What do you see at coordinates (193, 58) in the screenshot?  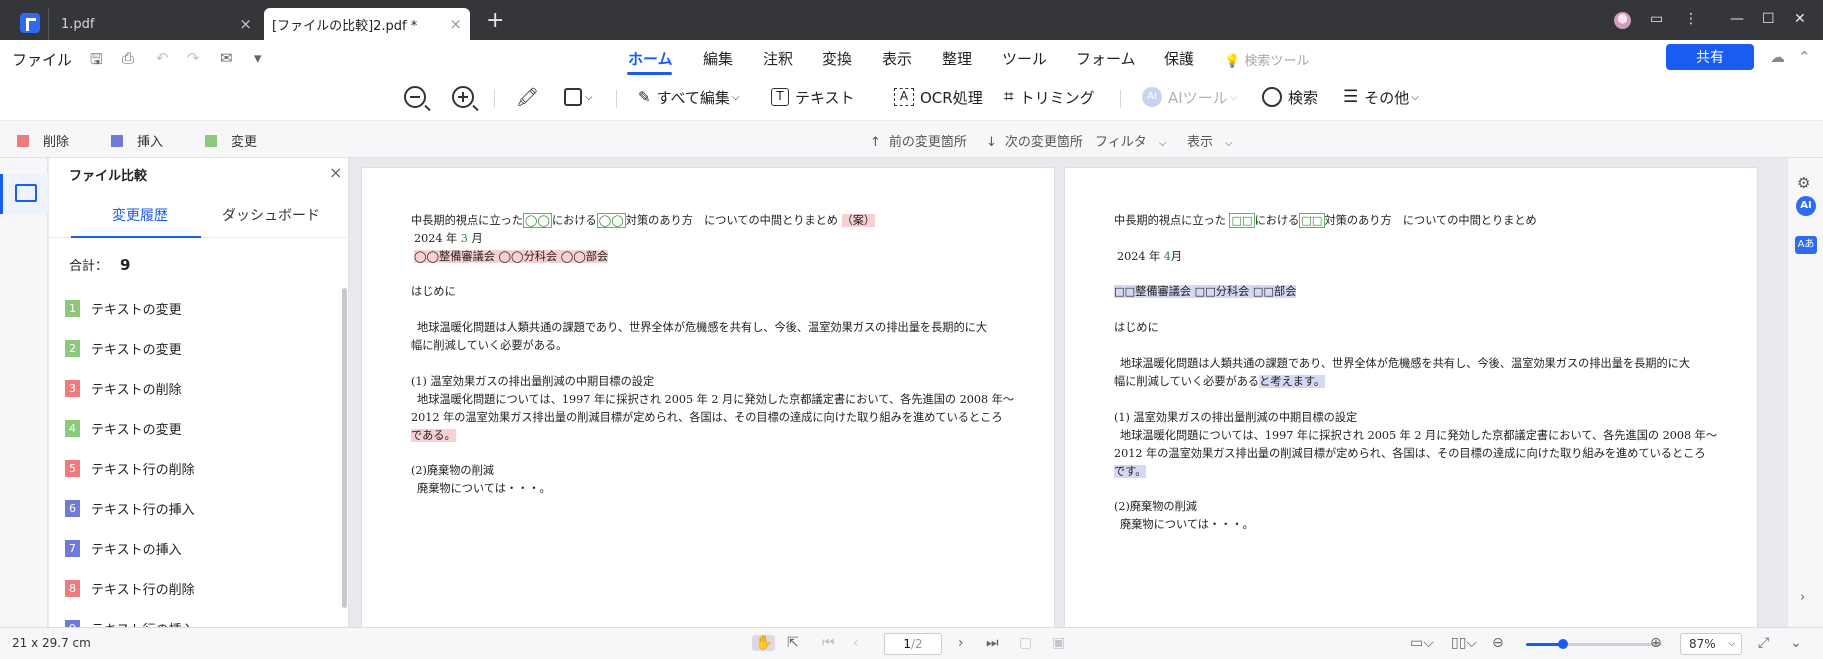 I see `redo-icon: ↷` at bounding box center [193, 58].